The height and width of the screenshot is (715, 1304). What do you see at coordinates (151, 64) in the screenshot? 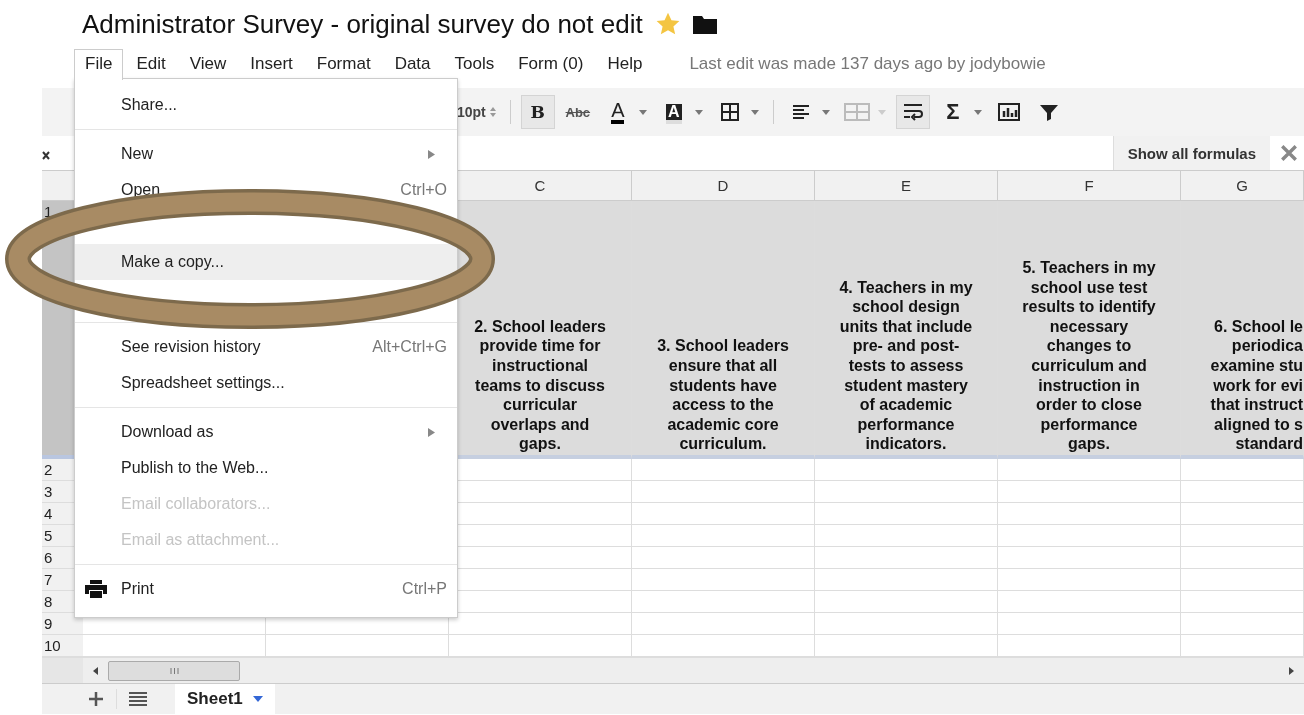
I see `menu-item: Edit` at bounding box center [151, 64].